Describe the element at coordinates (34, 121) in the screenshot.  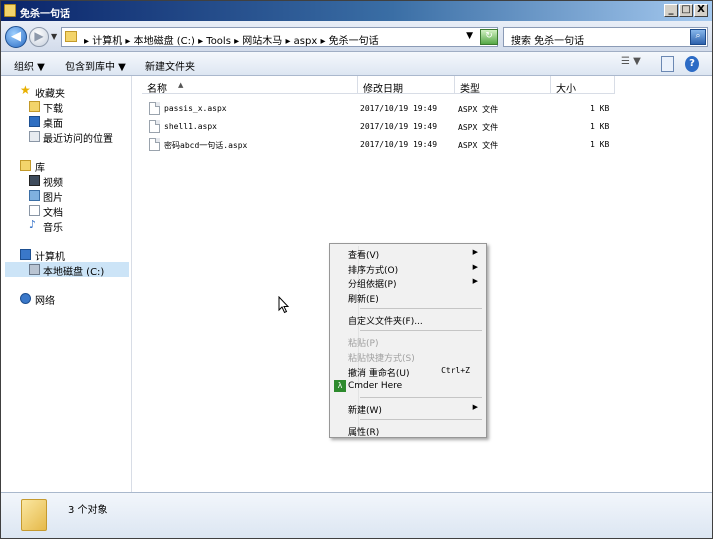
I see `desktop-icon` at that location.